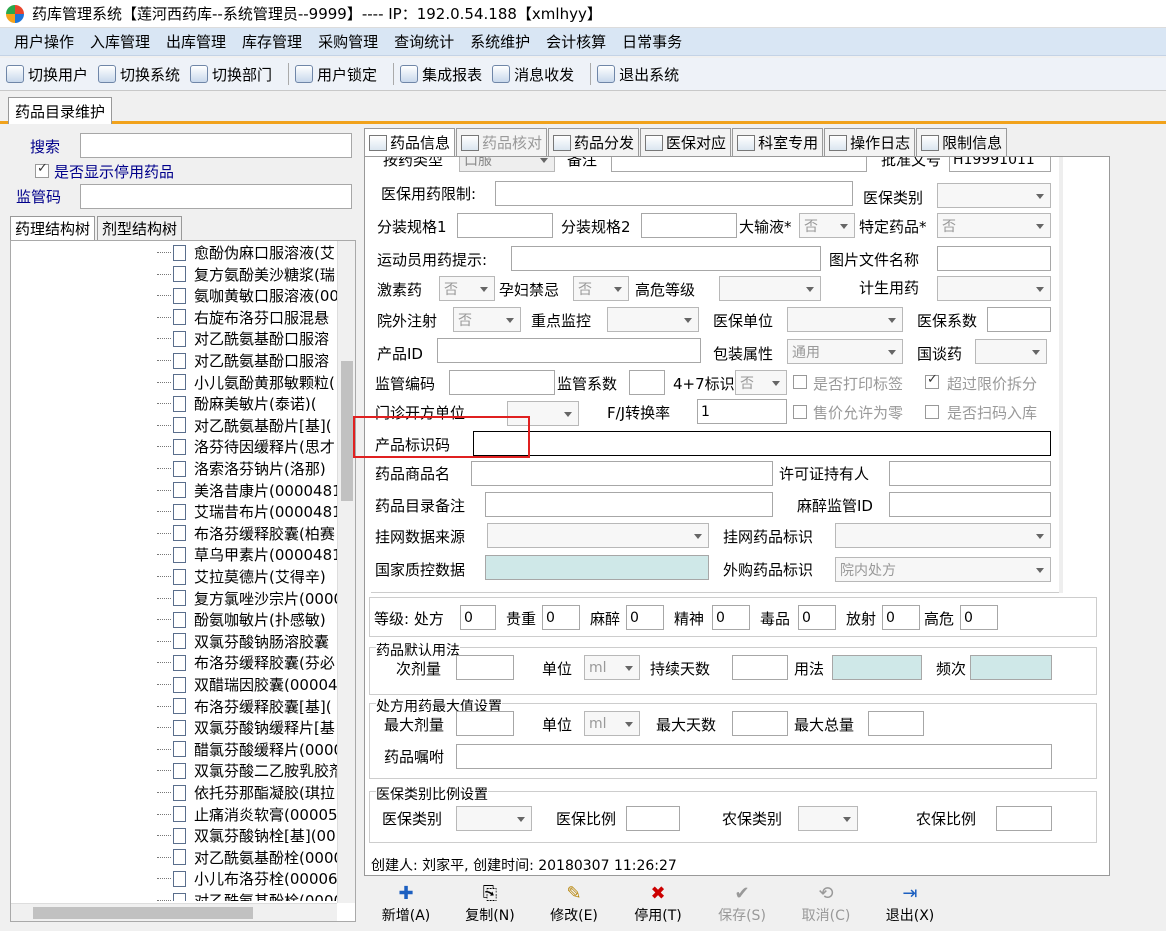 Image resolution: width=1166 pixels, height=931 pixels. I want to click on tree-item: 复方氯唑沙宗片(0000, so click(247, 598).